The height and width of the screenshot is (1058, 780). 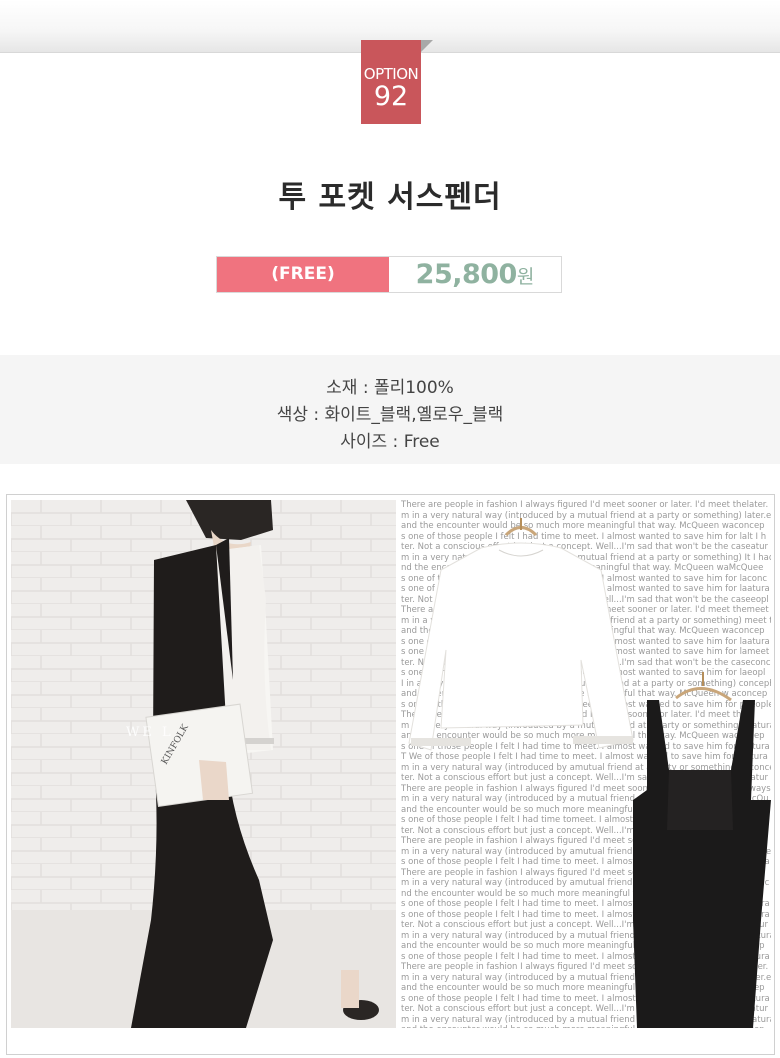 What do you see at coordinates (150, 732) in the screenshot?
I see `book-subtitle: WE L` at bounding box center [150, 732].